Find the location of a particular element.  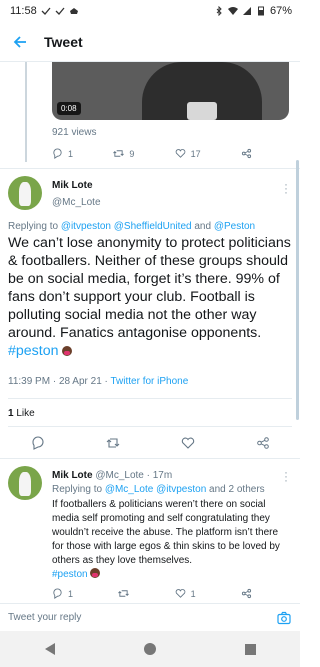

mention-link: @Mc_Lote @itvpeston is located at coordinates (155, 489).